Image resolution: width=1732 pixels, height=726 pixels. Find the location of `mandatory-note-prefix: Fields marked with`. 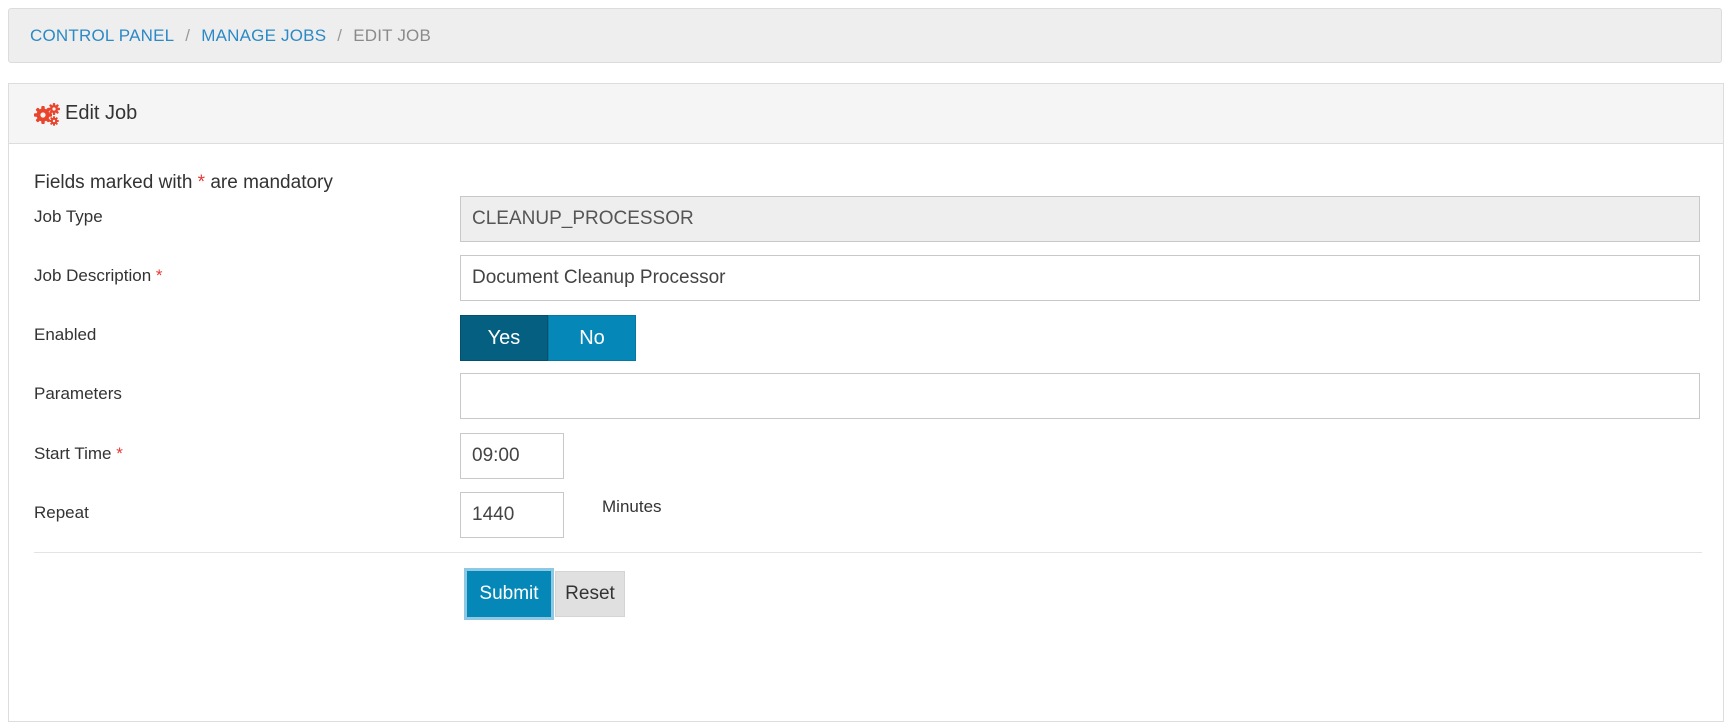

mandatory-note-prefix: Fields marked with is located at coordinates (113, 182).